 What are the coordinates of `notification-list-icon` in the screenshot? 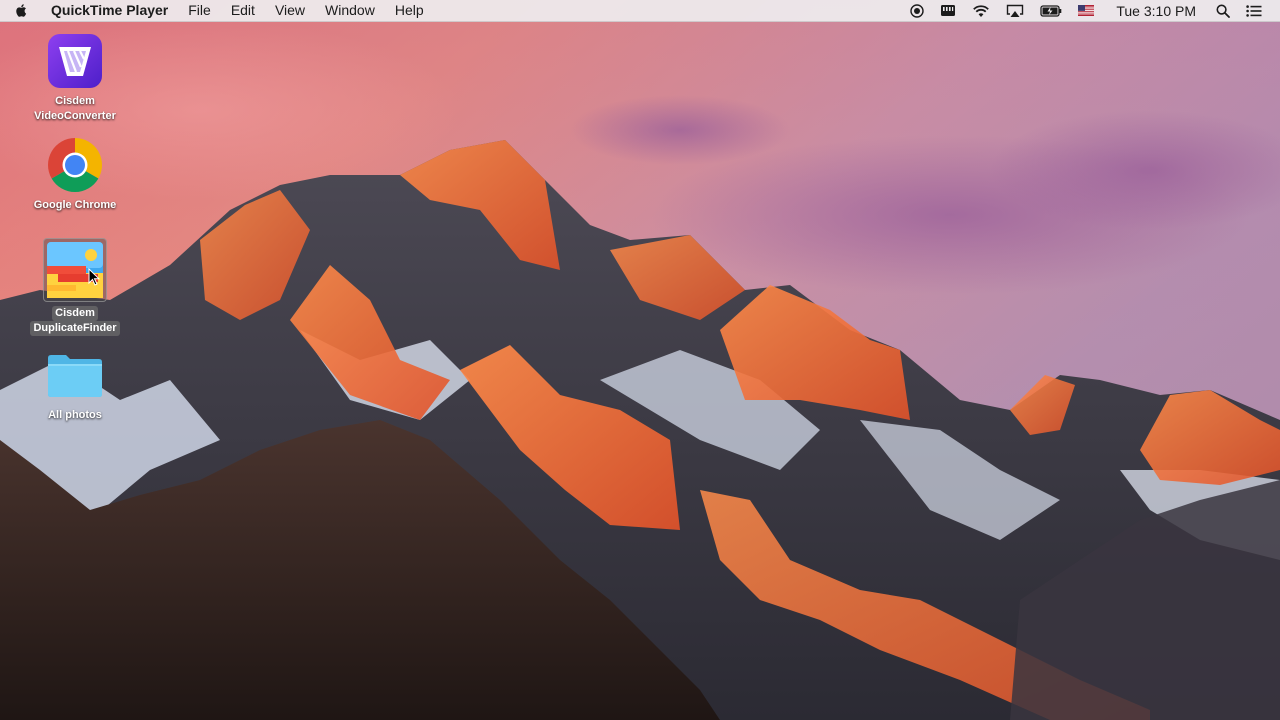 It's located at (1254, 10).